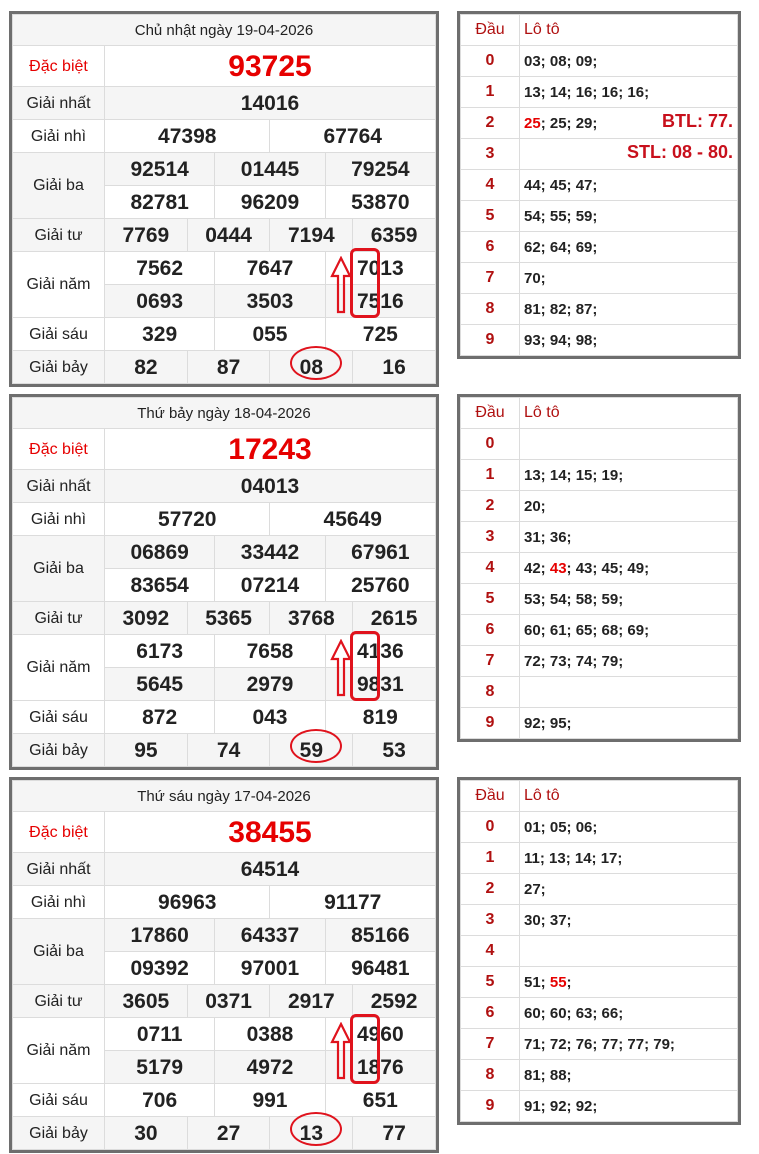 Image resolution: width=759 pixels, height=1154 pixels. What do you see at coordinates (628, 154) in the screenshot?
I see `loto-values: STL: 08 - 80.` at bounding box center [628, 154].